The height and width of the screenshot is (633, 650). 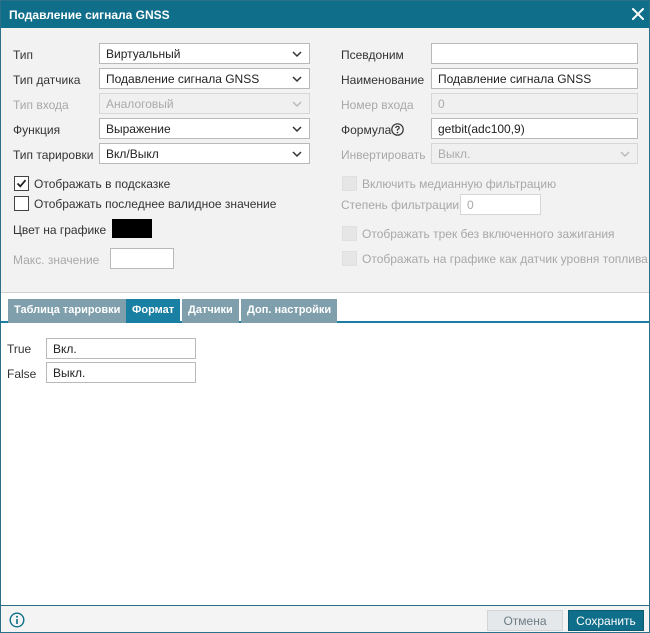 I want to click on invert-label: Инвертировать, so click(x=383, y=155).